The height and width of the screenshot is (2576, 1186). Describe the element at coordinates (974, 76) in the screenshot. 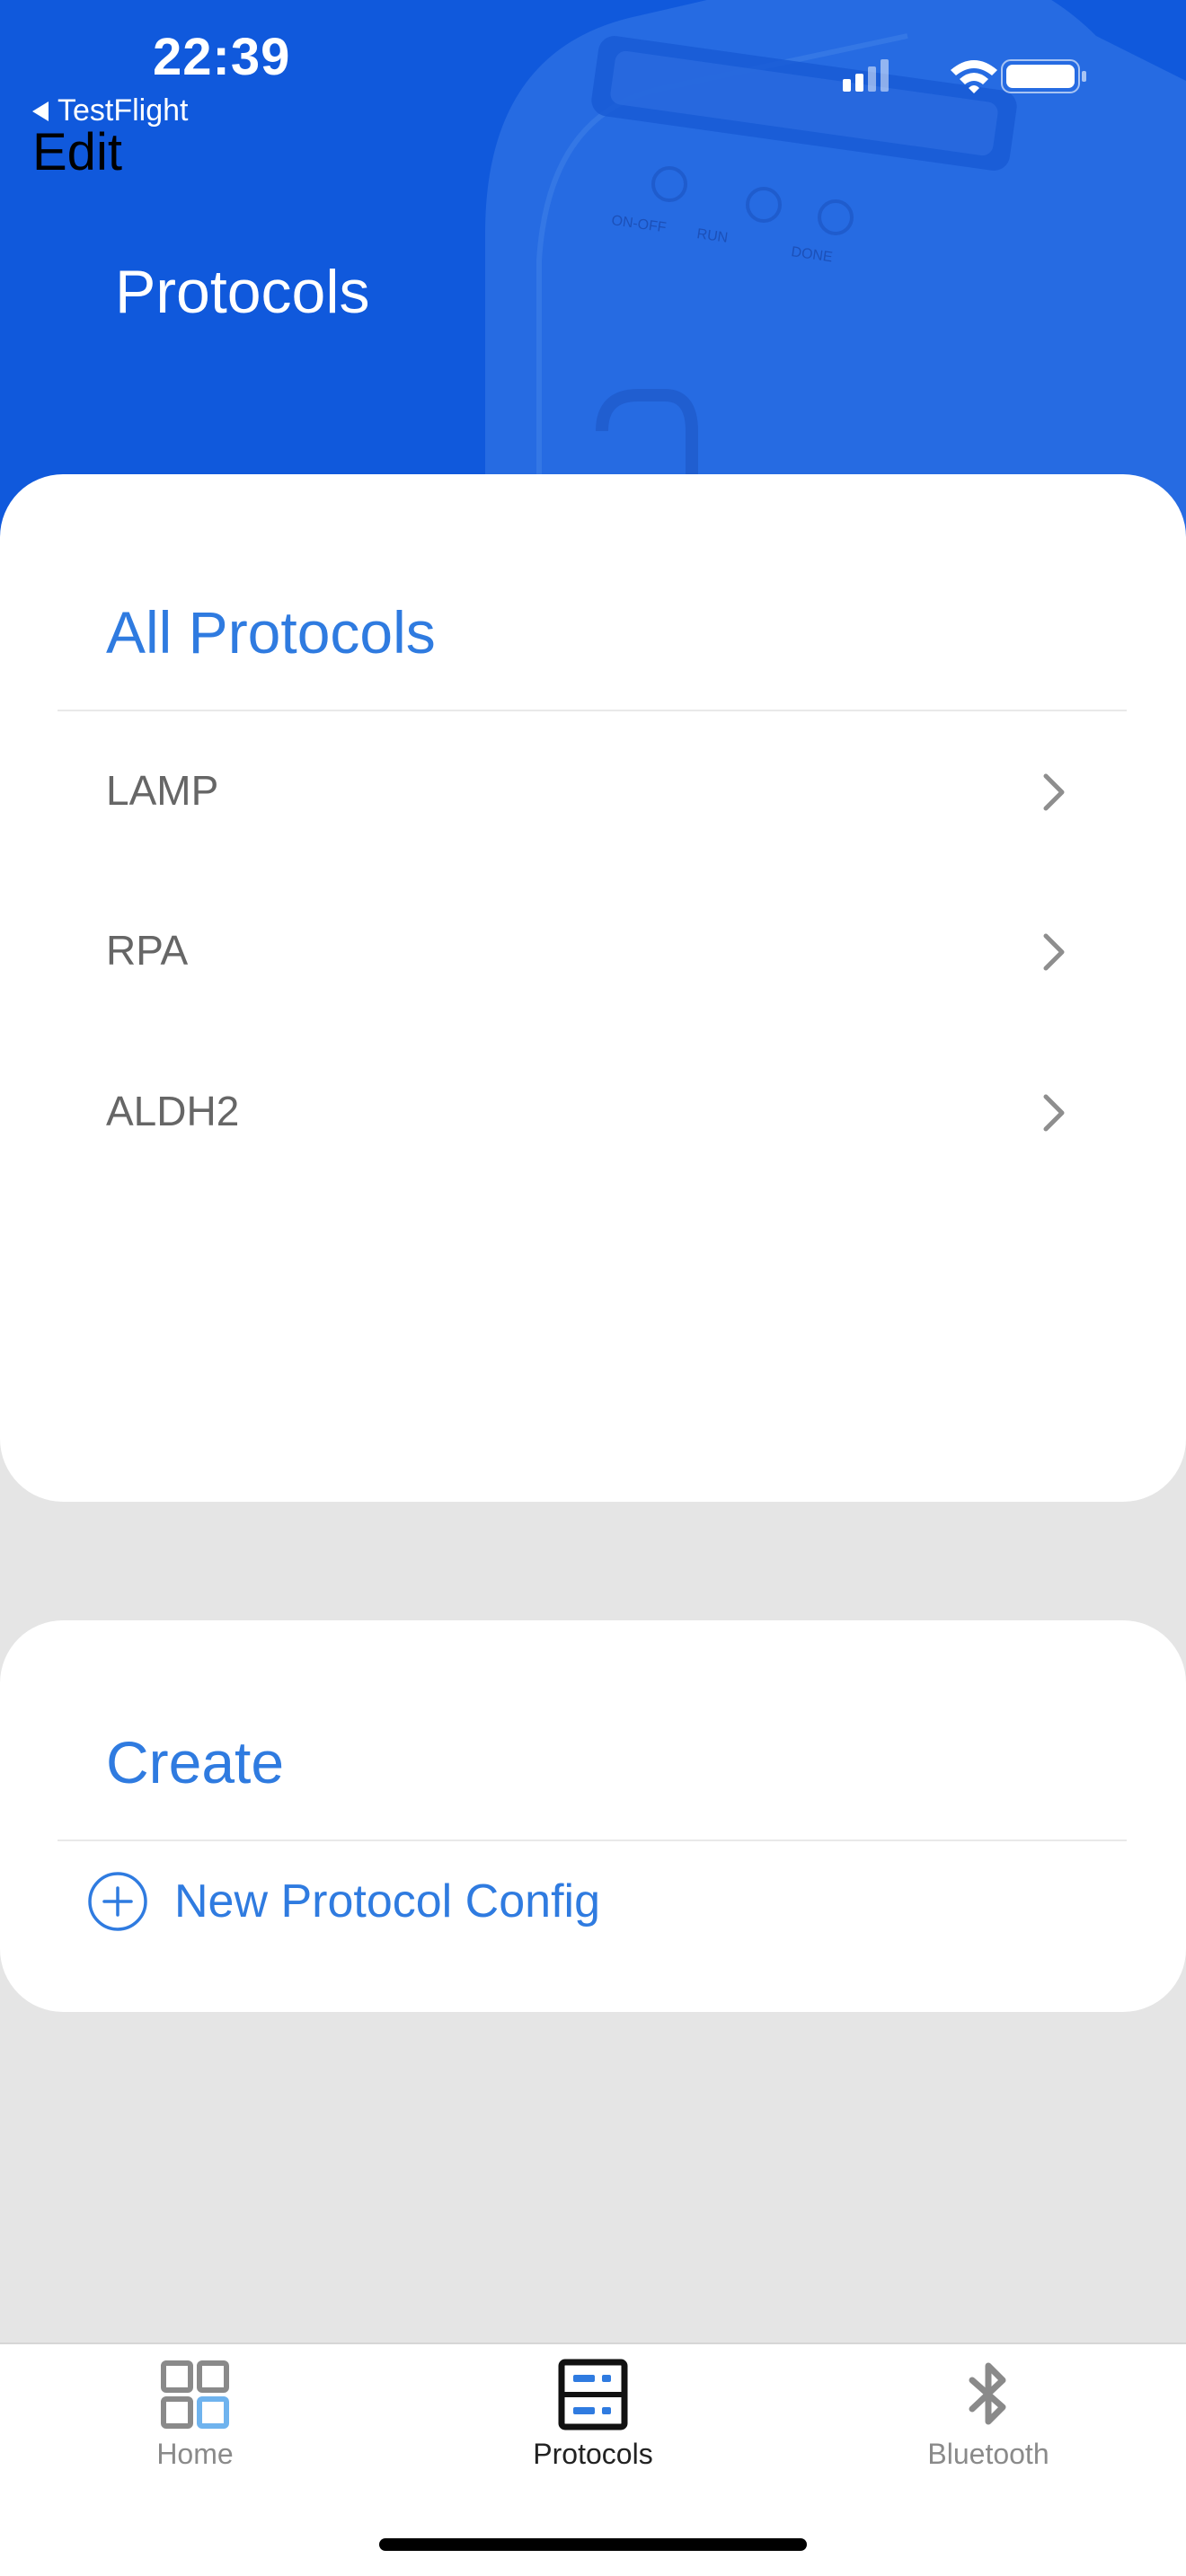

I see `wifi-icon` at that location.